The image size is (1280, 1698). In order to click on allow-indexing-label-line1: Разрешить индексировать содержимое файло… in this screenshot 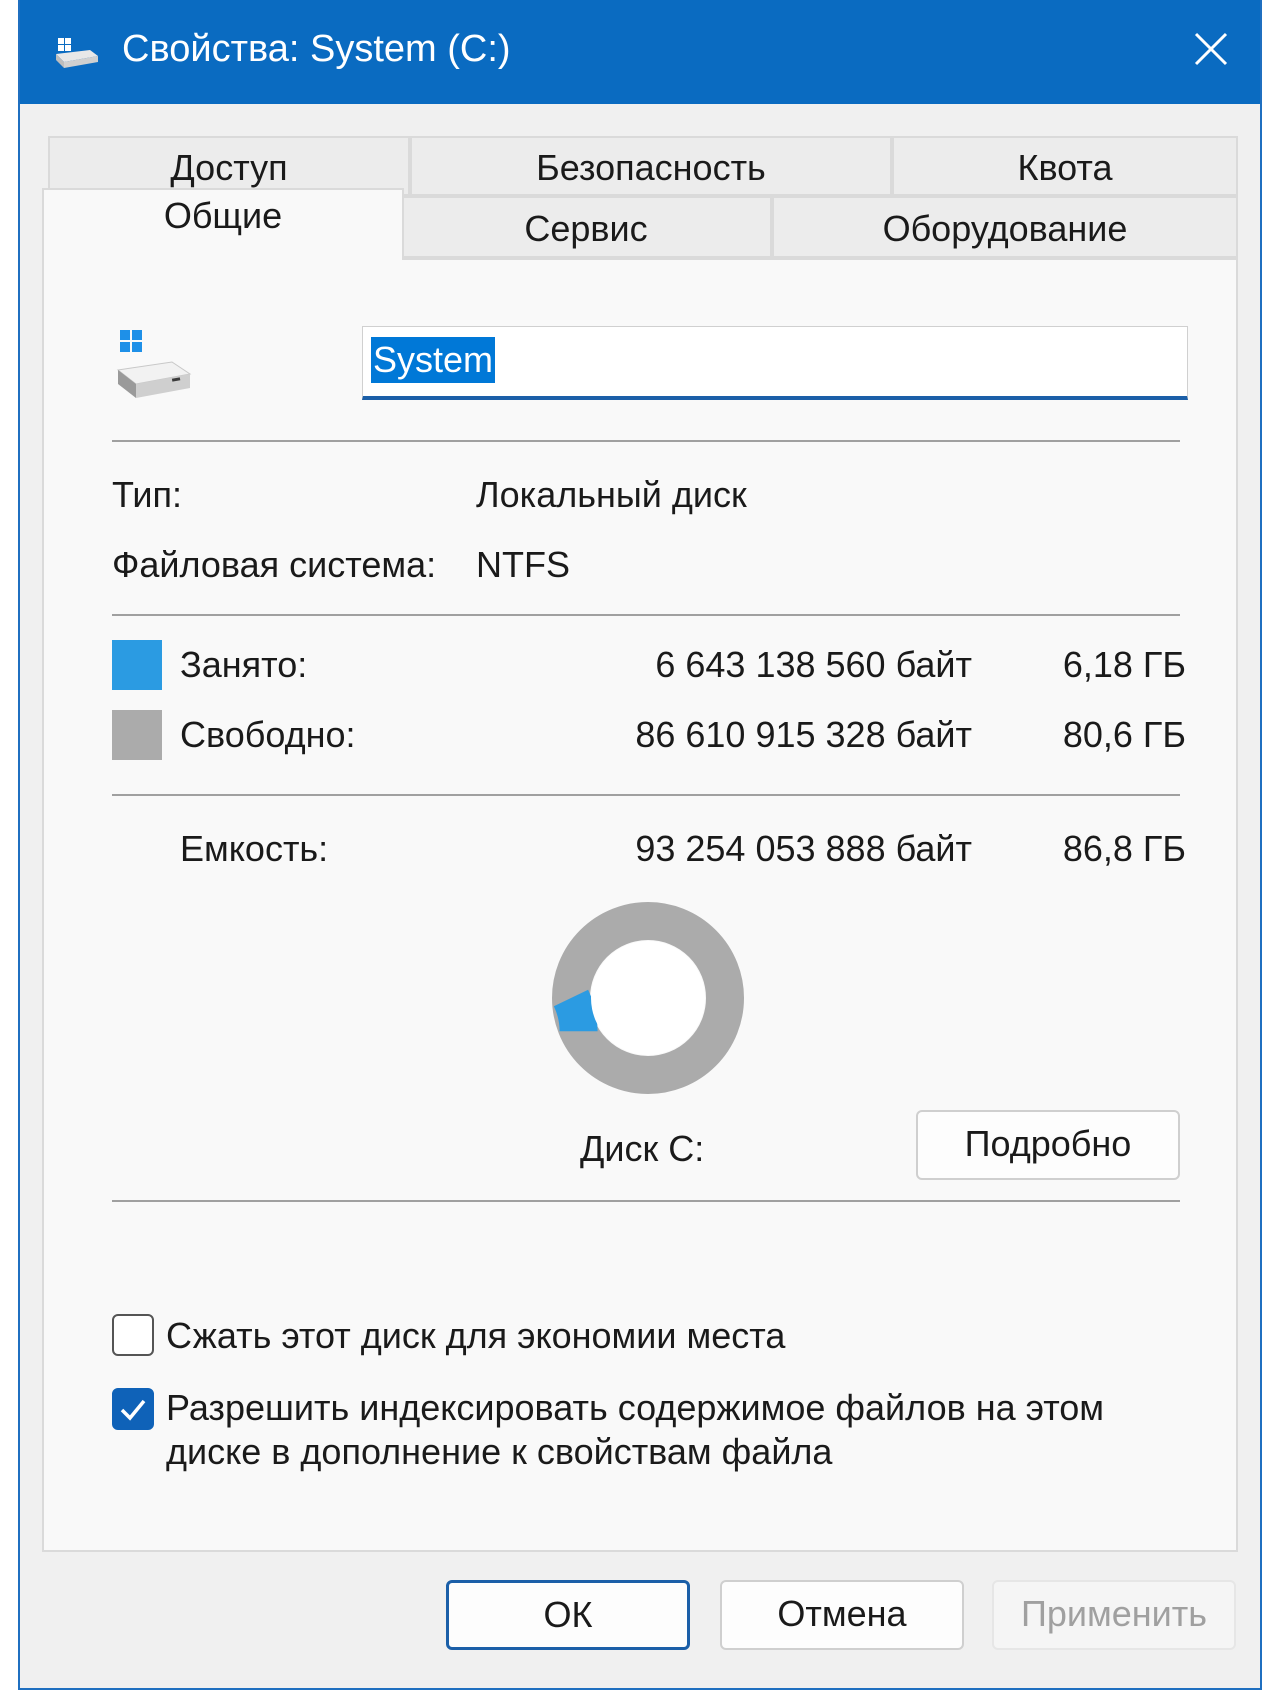, I will do `click(635, 1408)`.